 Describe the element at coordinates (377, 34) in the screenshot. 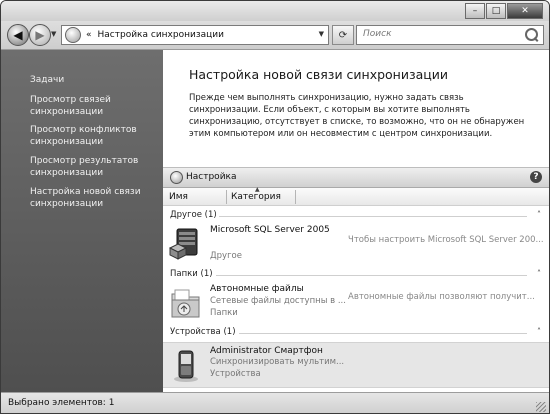

I see `search-placeholder: Поиск` at that location.